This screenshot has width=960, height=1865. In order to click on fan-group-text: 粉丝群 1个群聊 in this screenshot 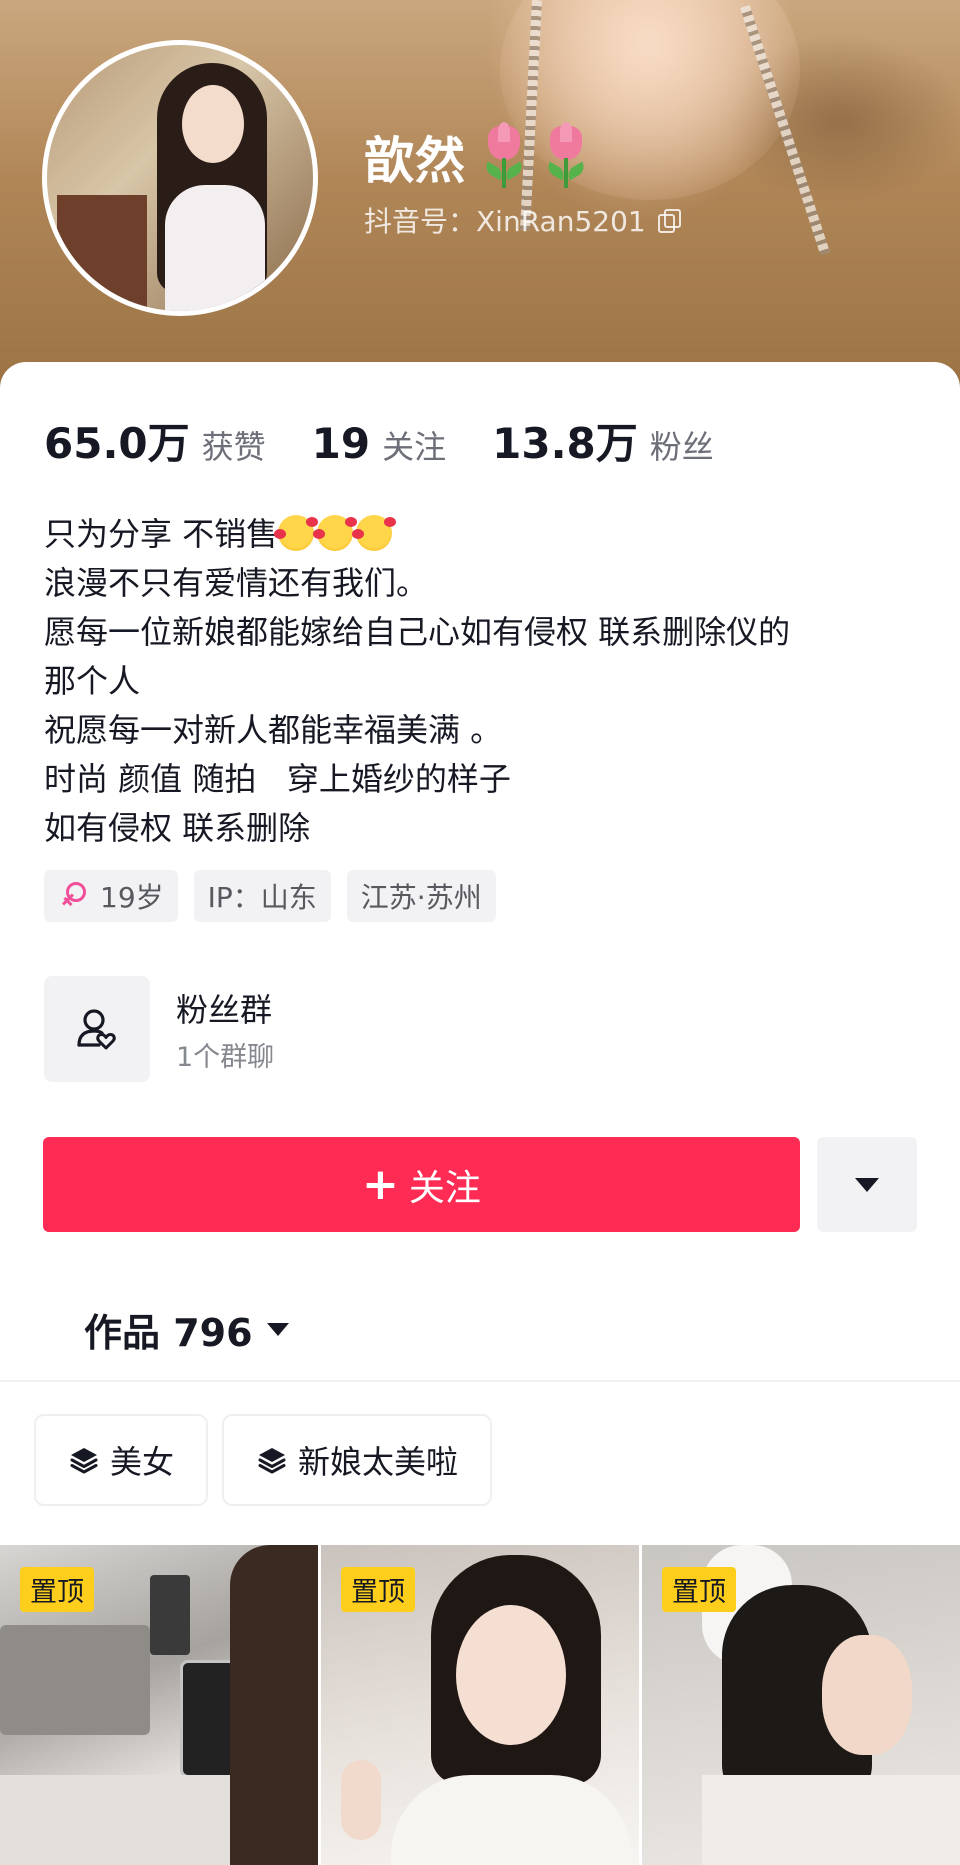, I will do `click(225, 1029)`.